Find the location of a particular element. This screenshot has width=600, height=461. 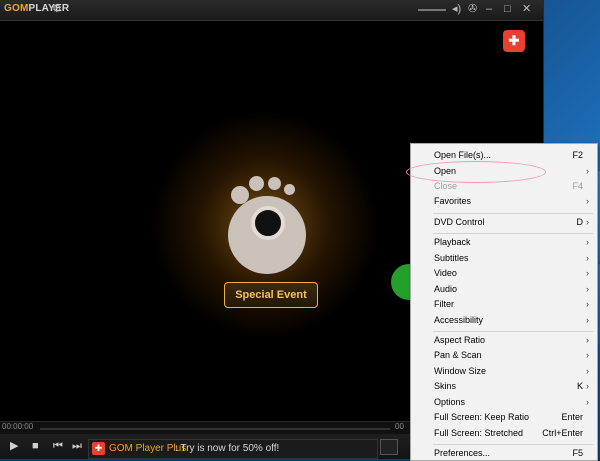

menu-label: Aspect Ratio is located at coordinates (460, 340).